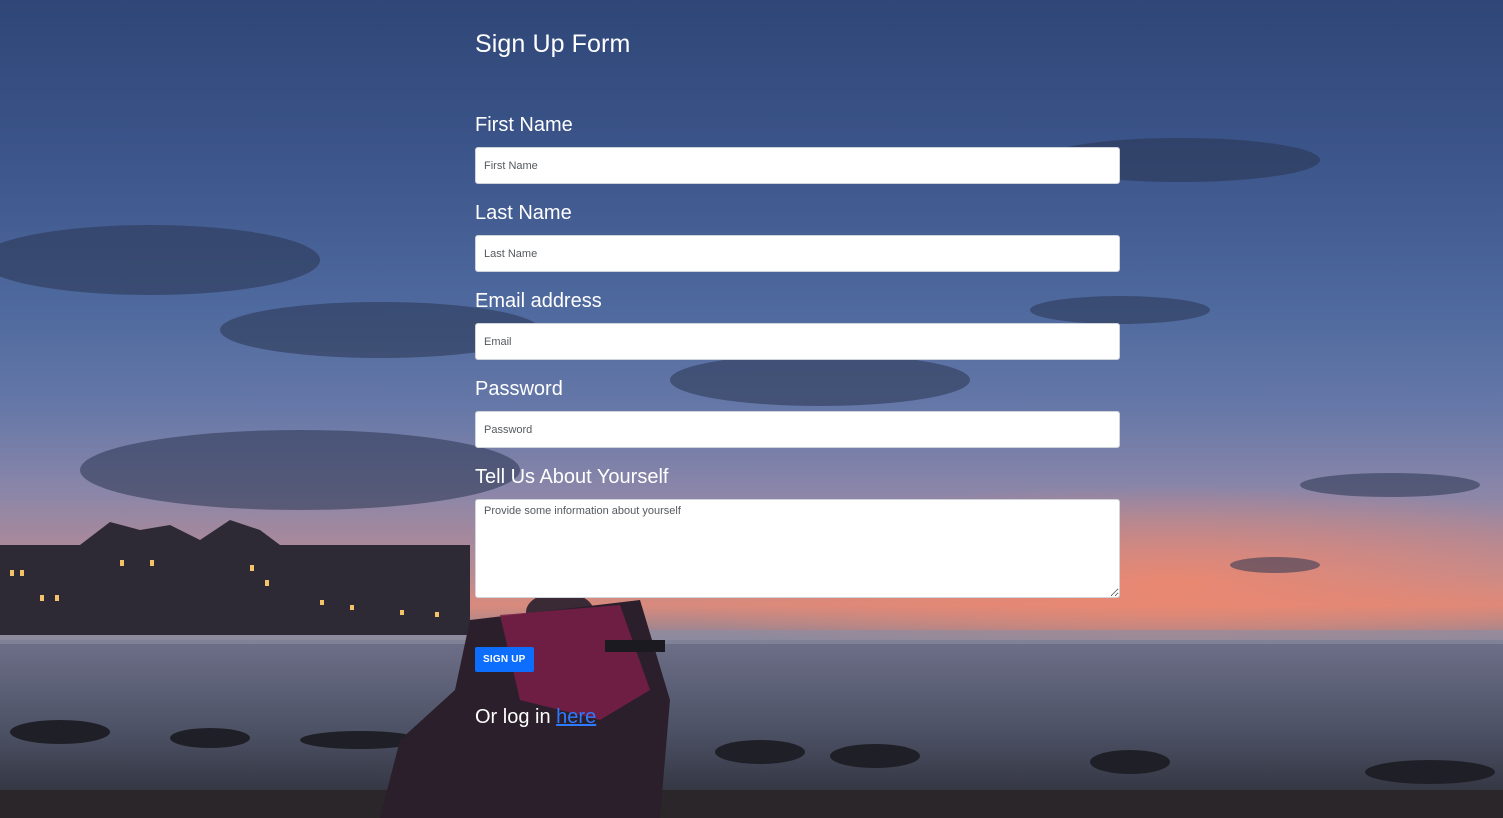  What do you see at coordinates (797, 548) in the screenshot?
I see `about-textarea` at bounding box center [797, 548].